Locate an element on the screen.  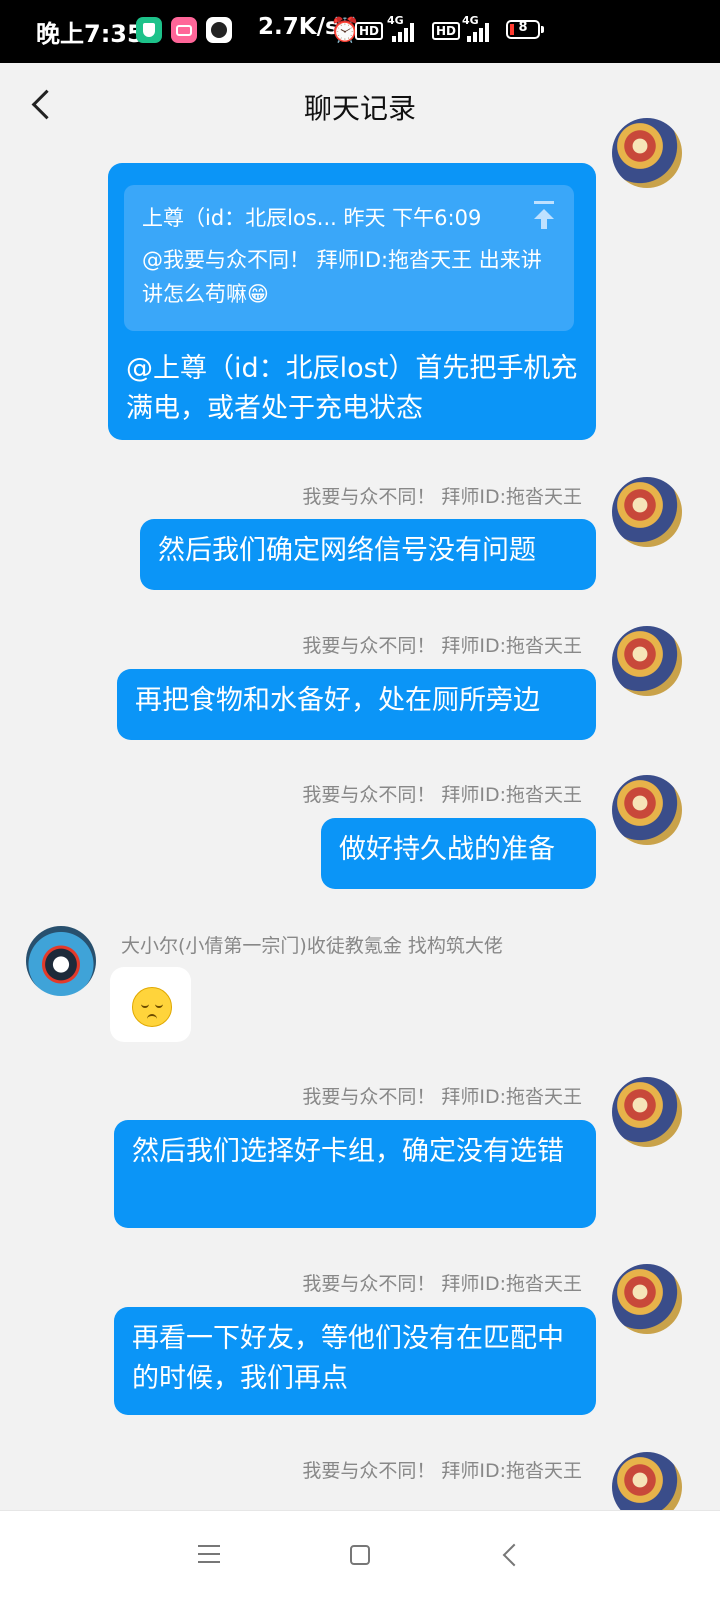
message-bubble is located at coordinates (150, 1004).